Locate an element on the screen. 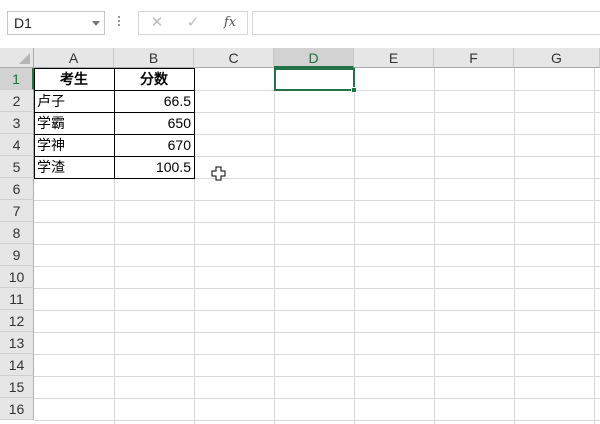 This screenshot has width=600, height=424. fill-handle is located at coordinates (354, 90).